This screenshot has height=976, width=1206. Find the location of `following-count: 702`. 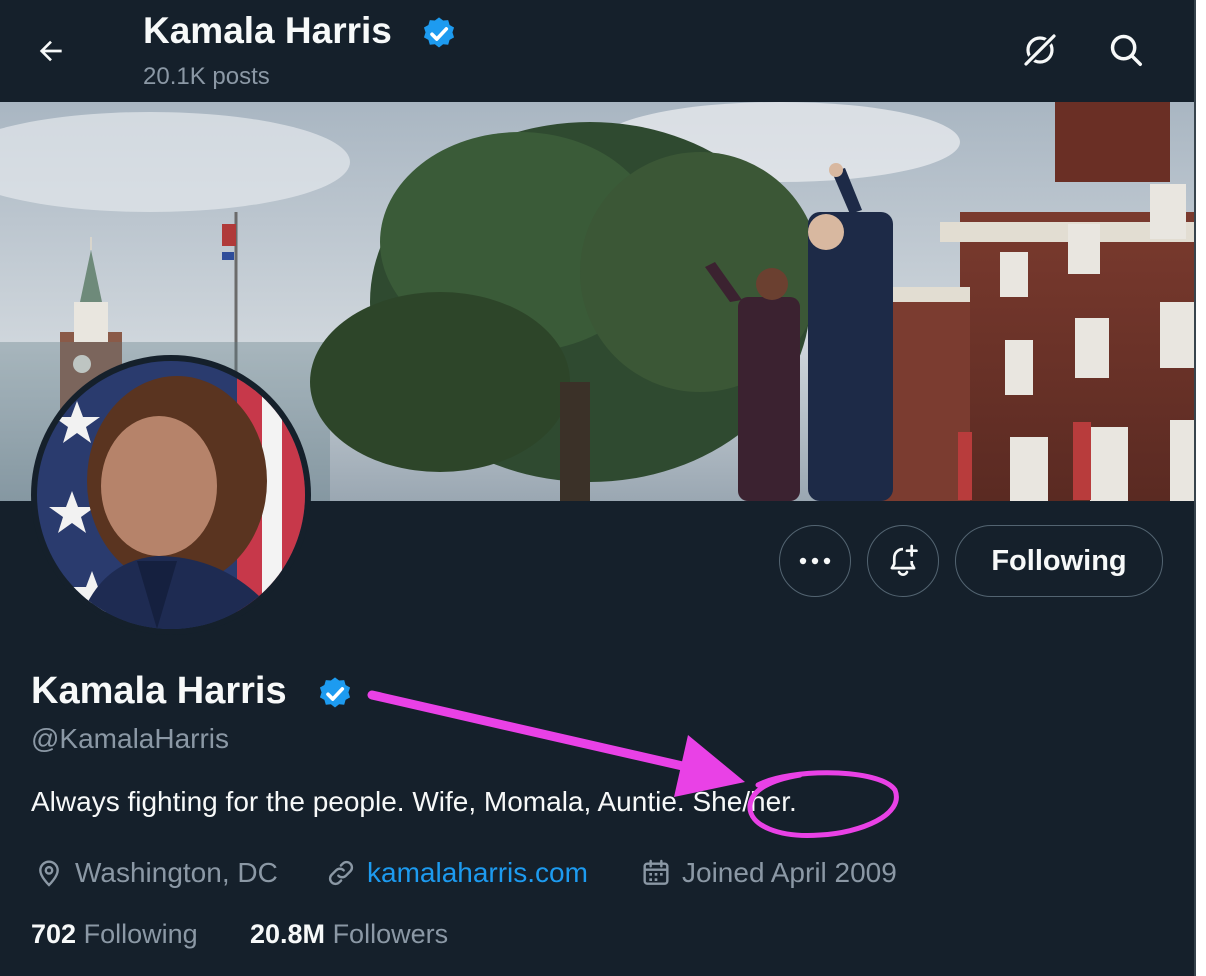

following-count: 702 is located at coordinates (54, 934).